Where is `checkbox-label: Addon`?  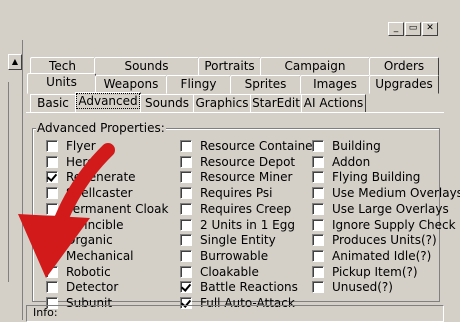 checkbox-label: Addon is located at coordinates (351, 161).